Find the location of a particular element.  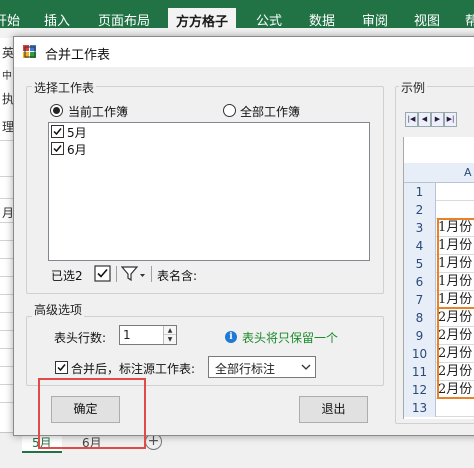

row-number: 4 is located at coordinates (420, 246).